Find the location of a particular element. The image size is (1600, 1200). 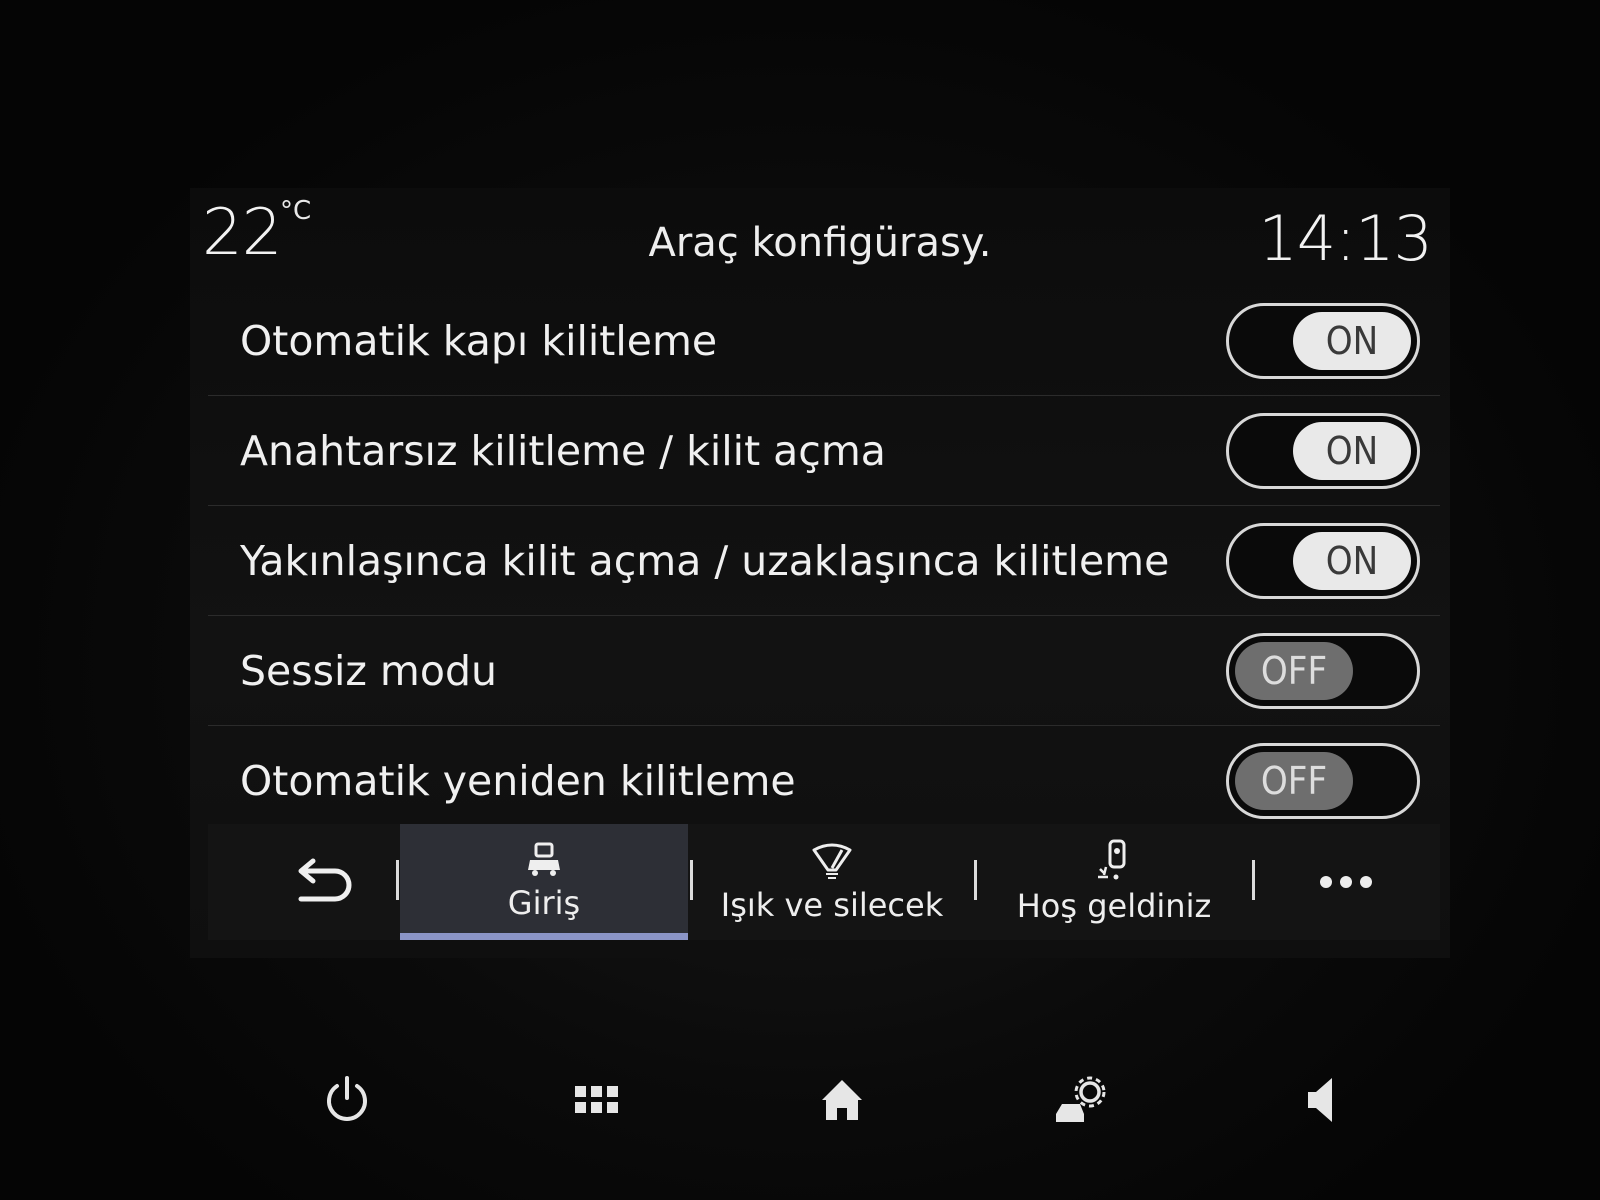

apps-grid-icon is located at coordinates (596, 1099).